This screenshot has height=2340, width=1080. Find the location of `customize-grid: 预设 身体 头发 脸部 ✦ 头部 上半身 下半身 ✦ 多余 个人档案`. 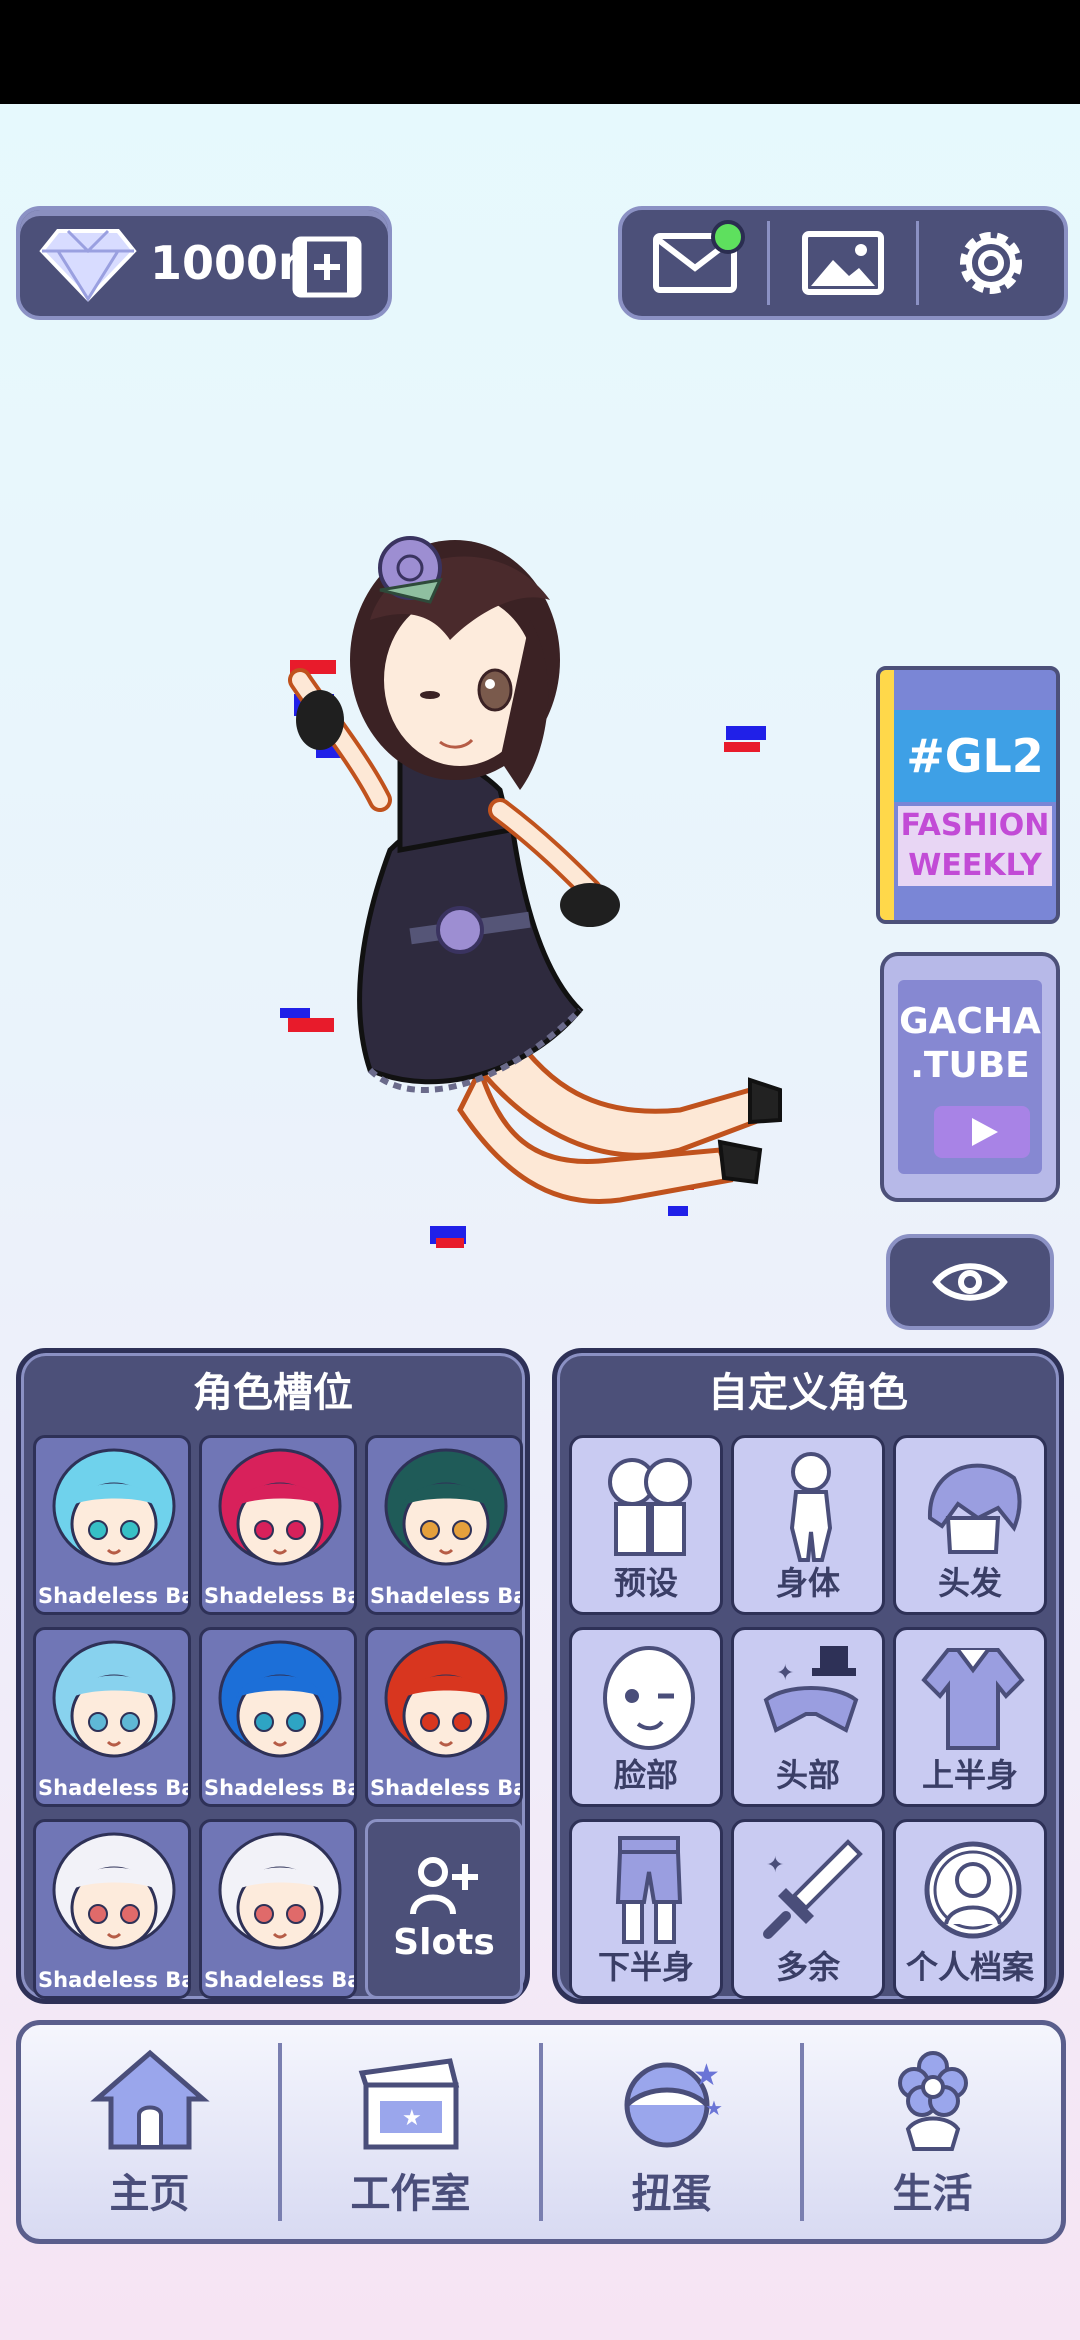

customize-grid: 预设 身体 头发 脸部 ✦ 头部 上半身 下半身 ✦ 多余 个人档案 is located at coordinates (808, 1717).